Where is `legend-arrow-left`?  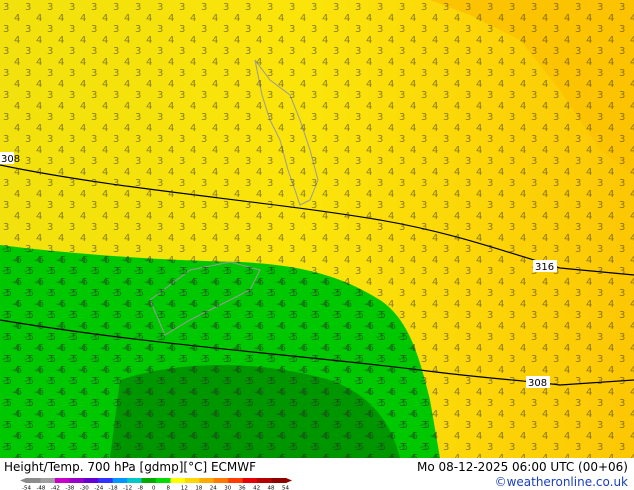 legend-arrow-left is located at coordinates (23, 480).